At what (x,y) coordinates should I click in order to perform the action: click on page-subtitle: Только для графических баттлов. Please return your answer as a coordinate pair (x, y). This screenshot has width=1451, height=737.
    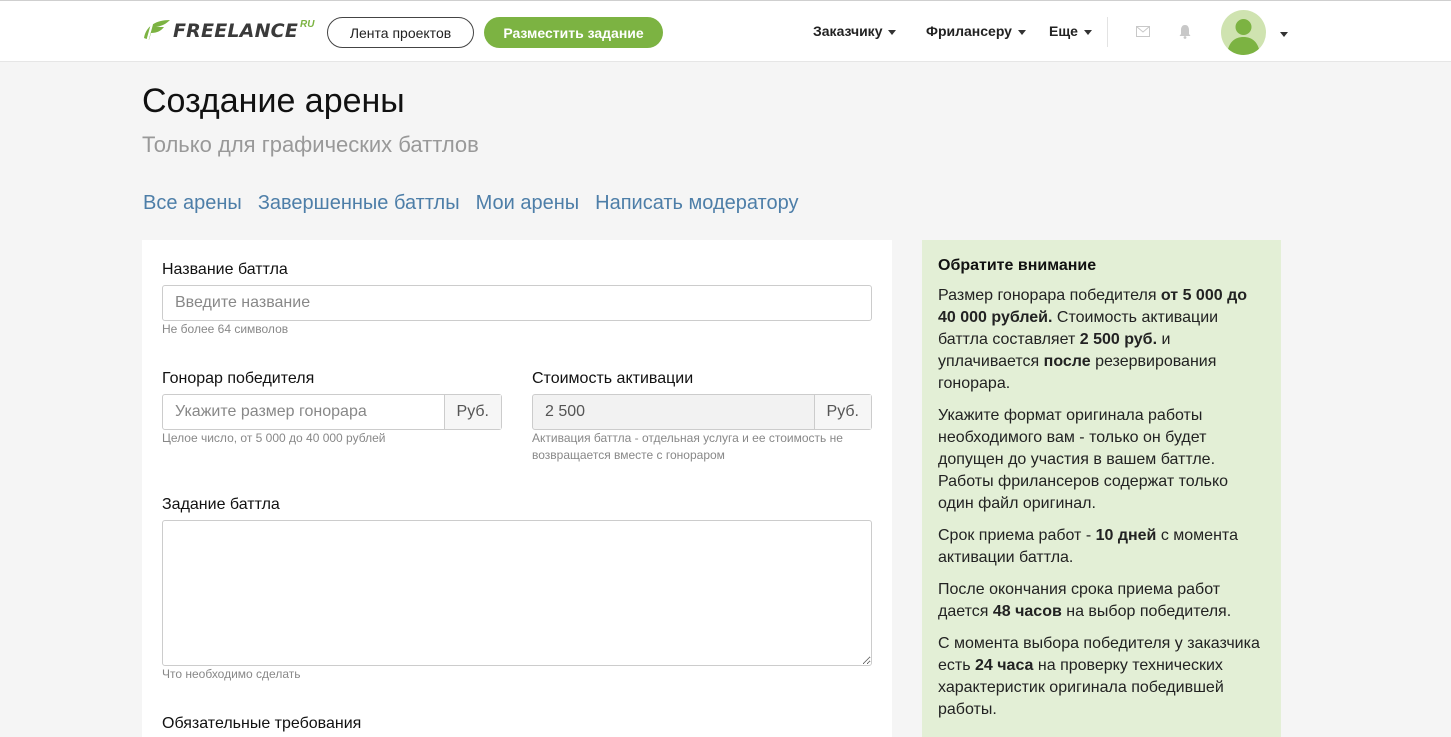
    Looking at the image, I should click on (310, 144).